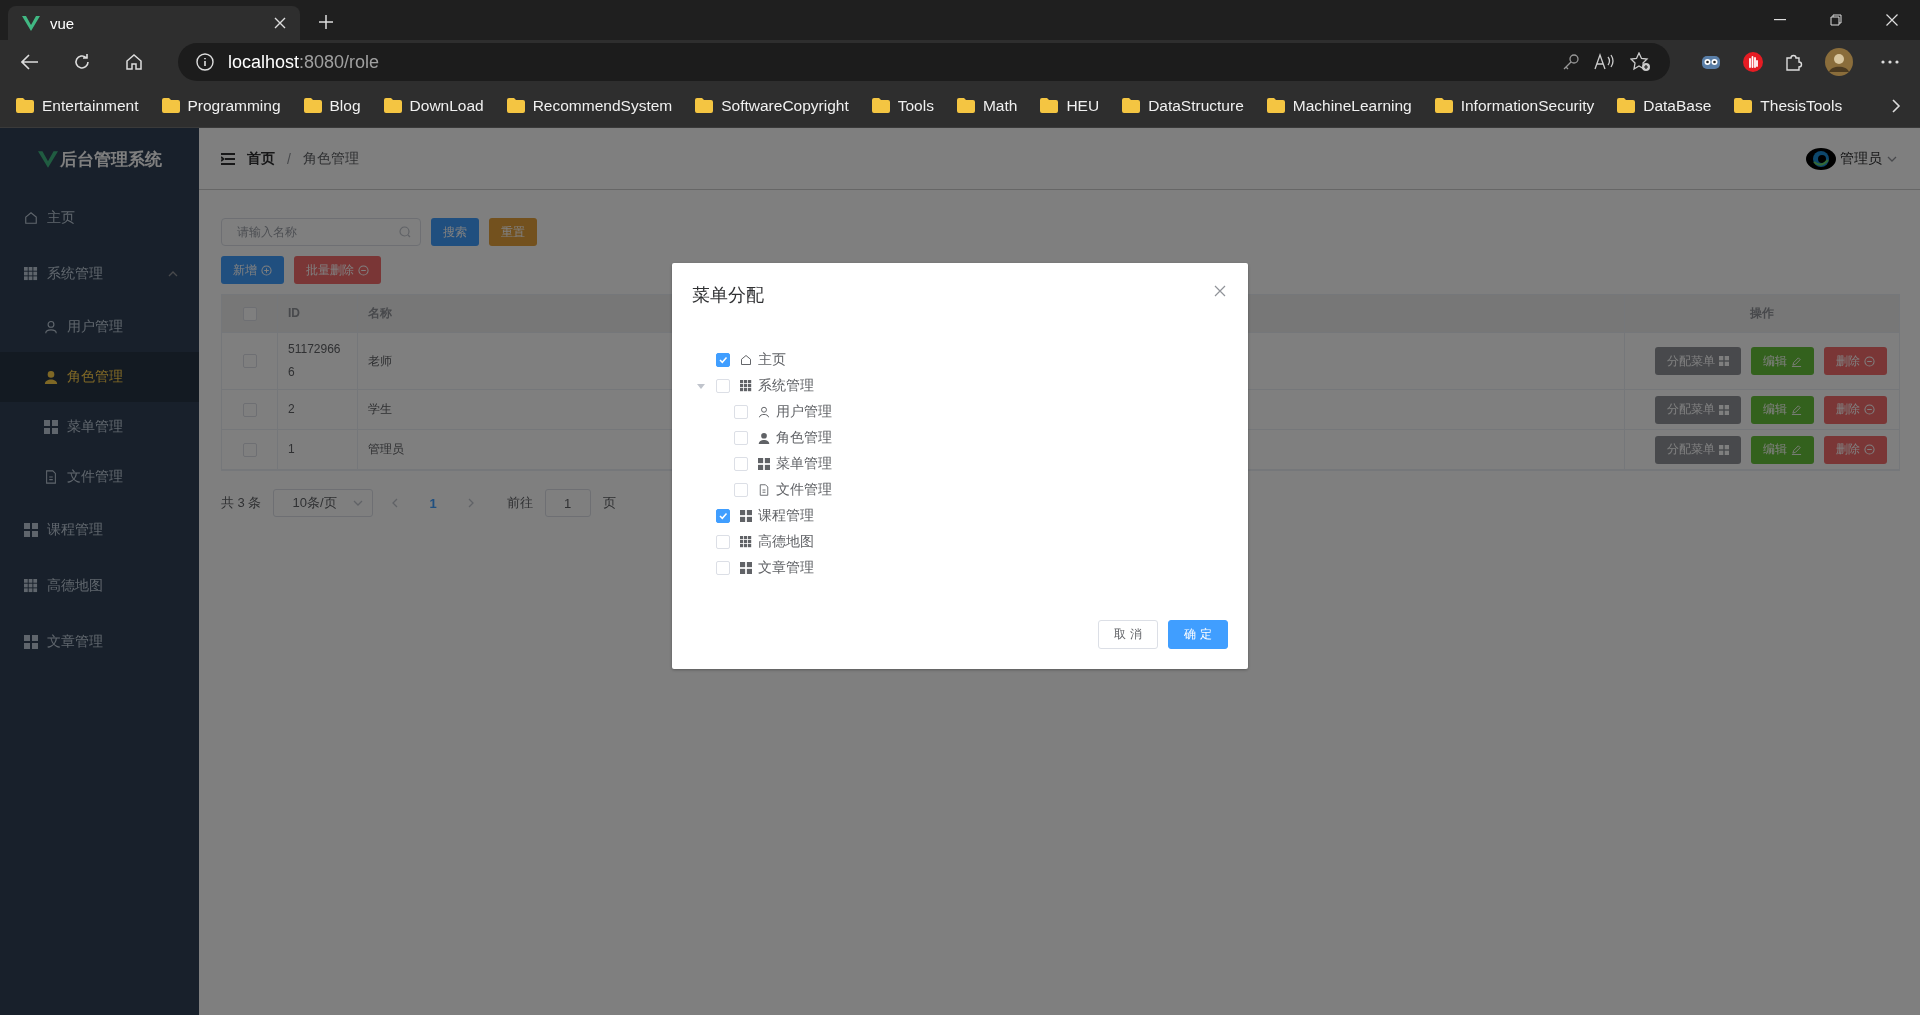  What do you see at coordinates (764, 490) in the screenshot?
I see `document-icon` at bounding box center [764, 490].